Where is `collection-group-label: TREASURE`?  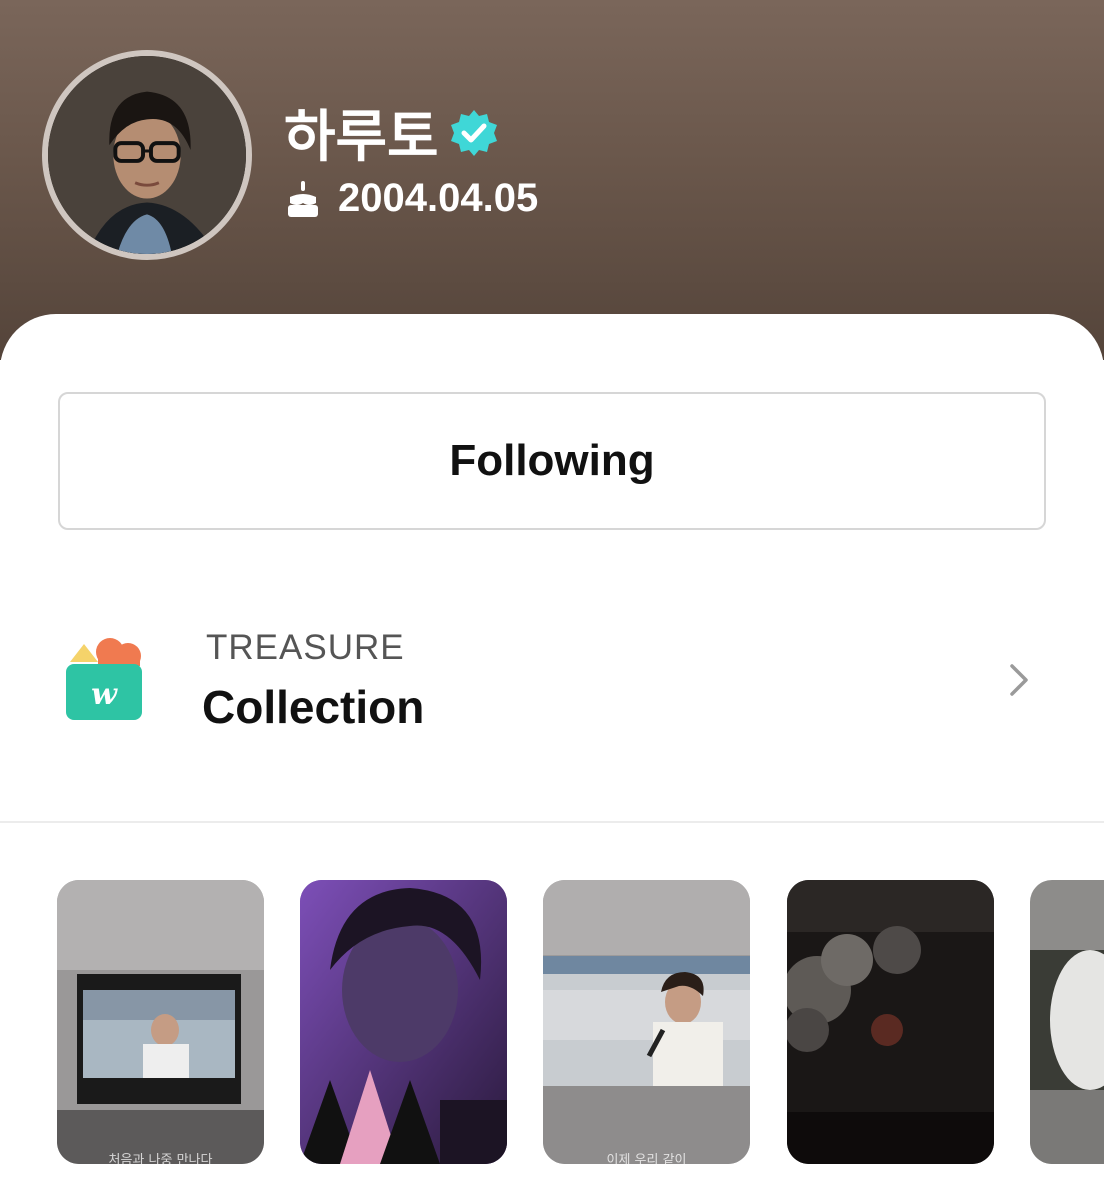
collection-group-label: TREASURE is located at coordinates (305, 647).